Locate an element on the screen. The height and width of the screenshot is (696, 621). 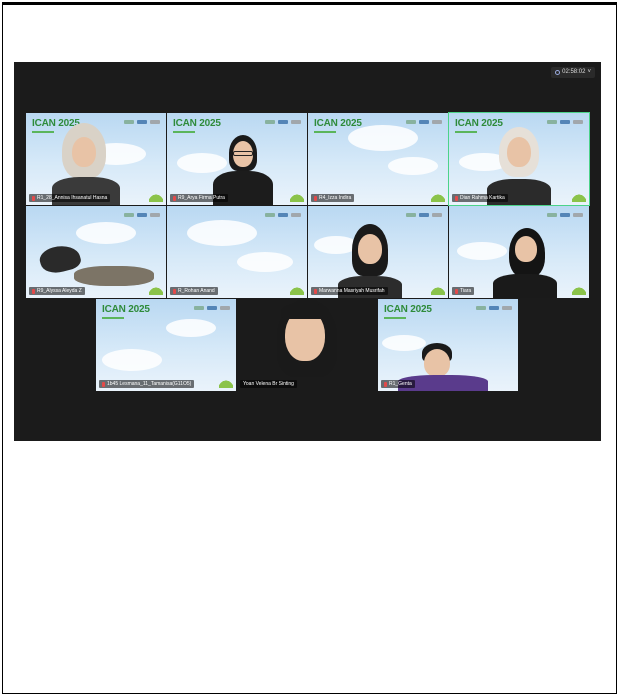
participant-name: R1_Genta is located at coordinates (398, 384).